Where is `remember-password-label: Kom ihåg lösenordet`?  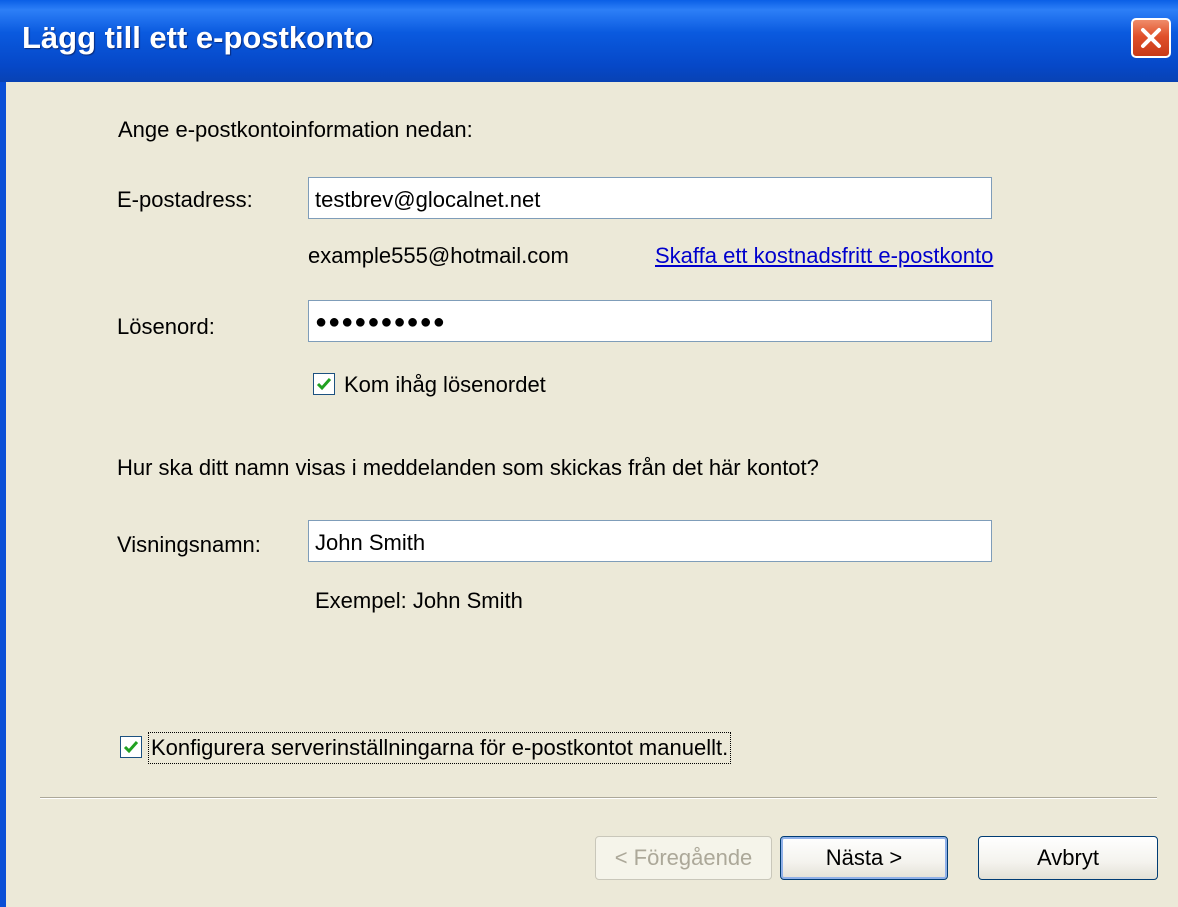 remember-password-label: Kom ihåg lösenordet is located at coordinates (445, 385).